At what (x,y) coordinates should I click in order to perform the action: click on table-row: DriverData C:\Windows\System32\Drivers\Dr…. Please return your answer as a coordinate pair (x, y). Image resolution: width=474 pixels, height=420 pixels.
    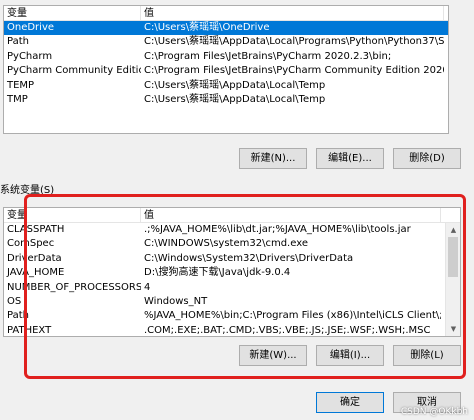
    Looking at the image, I should click on (232, 259).